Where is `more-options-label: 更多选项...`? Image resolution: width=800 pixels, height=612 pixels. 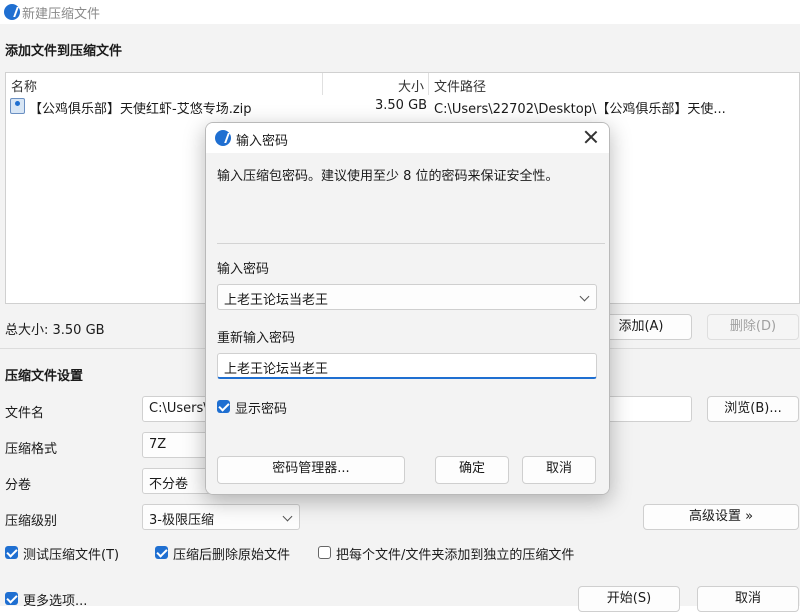
more-options-label: 更多选项... is located at coordinates (55, 599).